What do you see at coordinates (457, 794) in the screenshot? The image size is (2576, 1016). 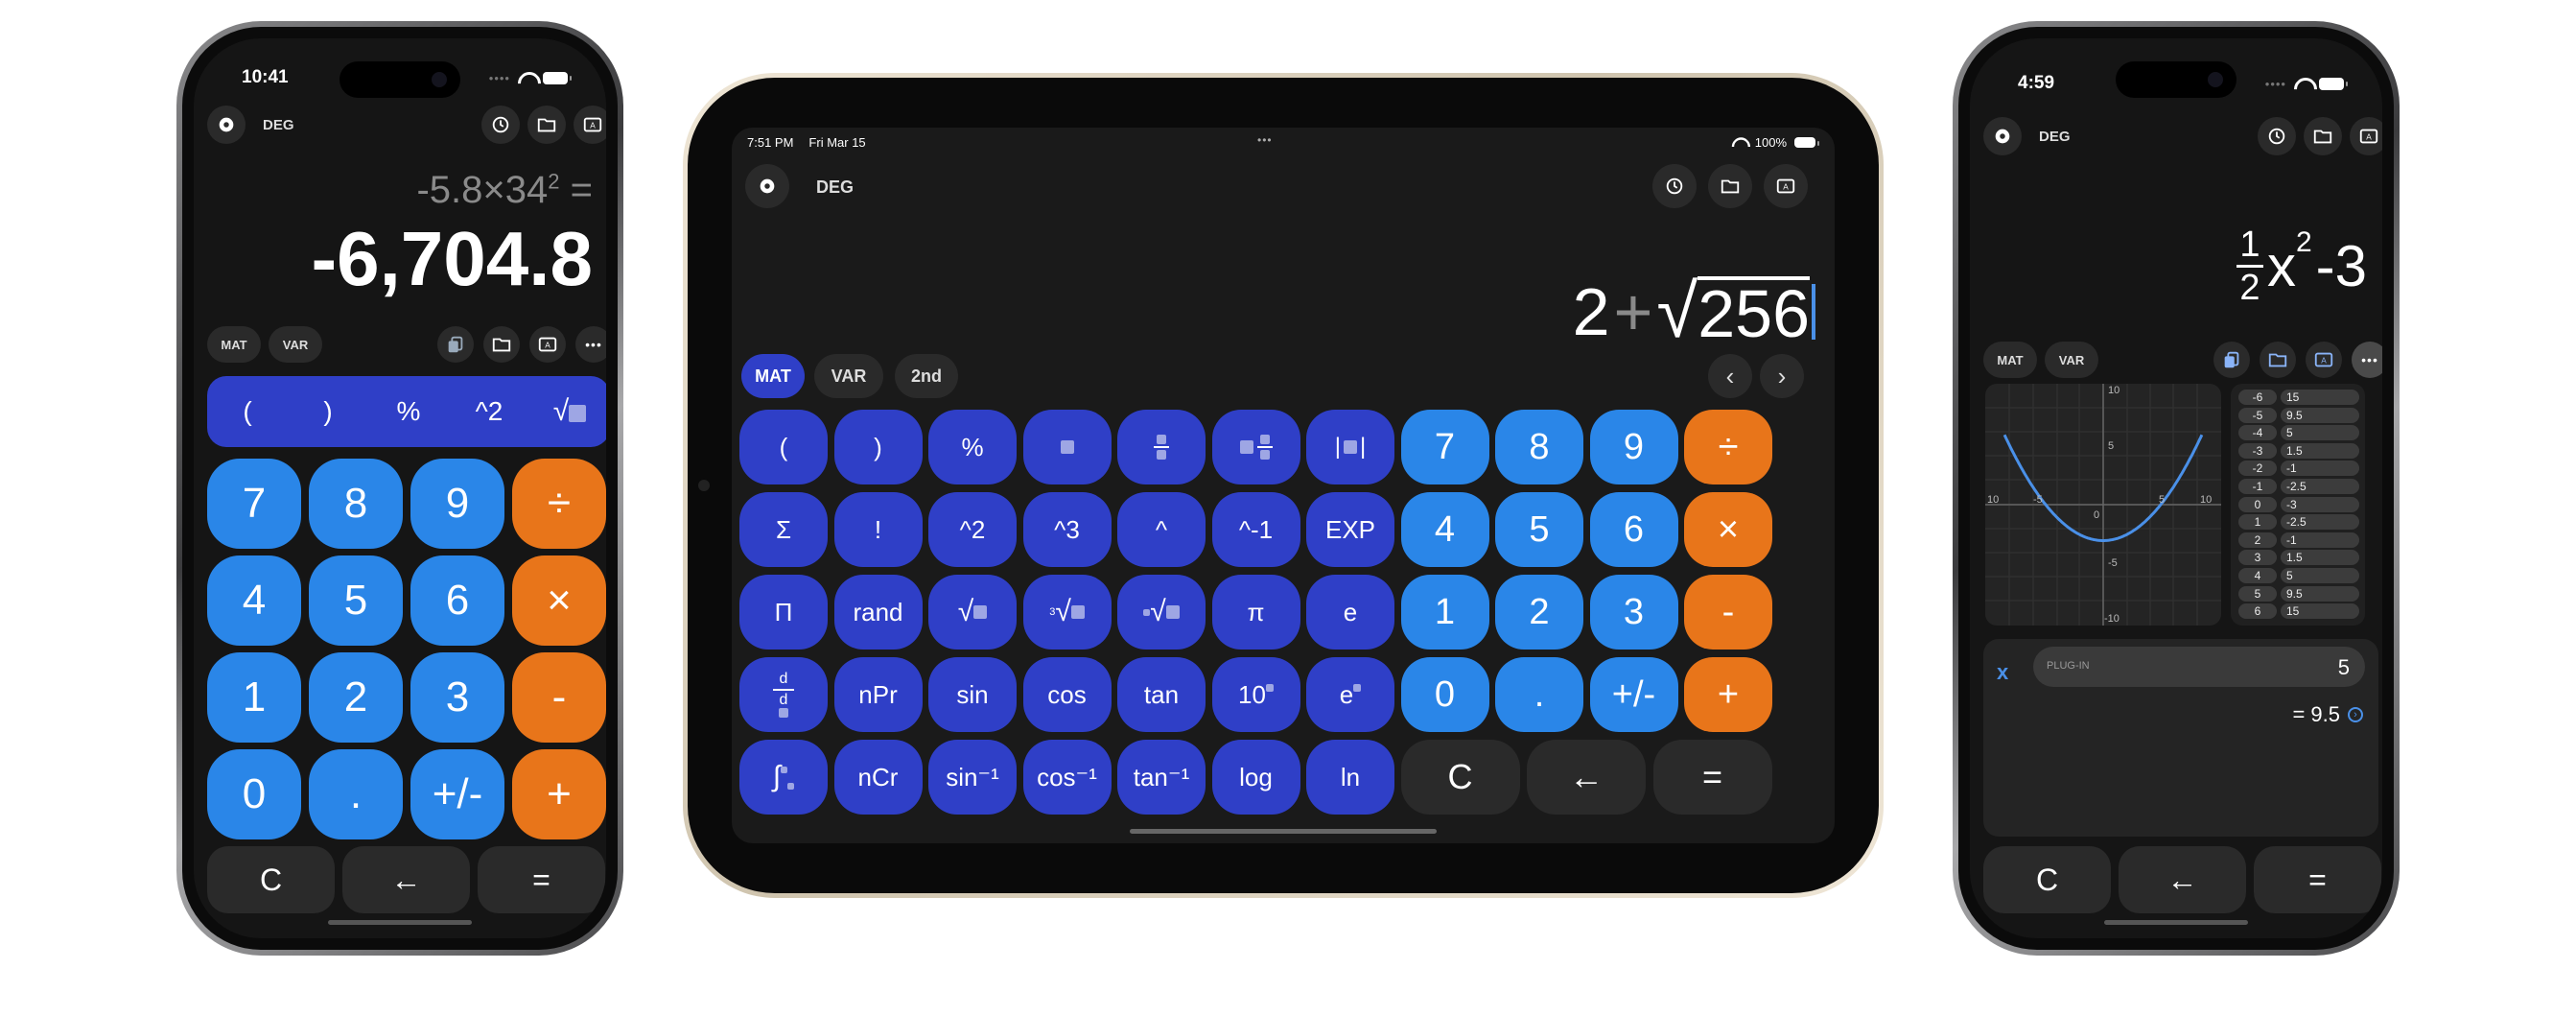 I see `key-: +/-` at bounding box center [457, 794].